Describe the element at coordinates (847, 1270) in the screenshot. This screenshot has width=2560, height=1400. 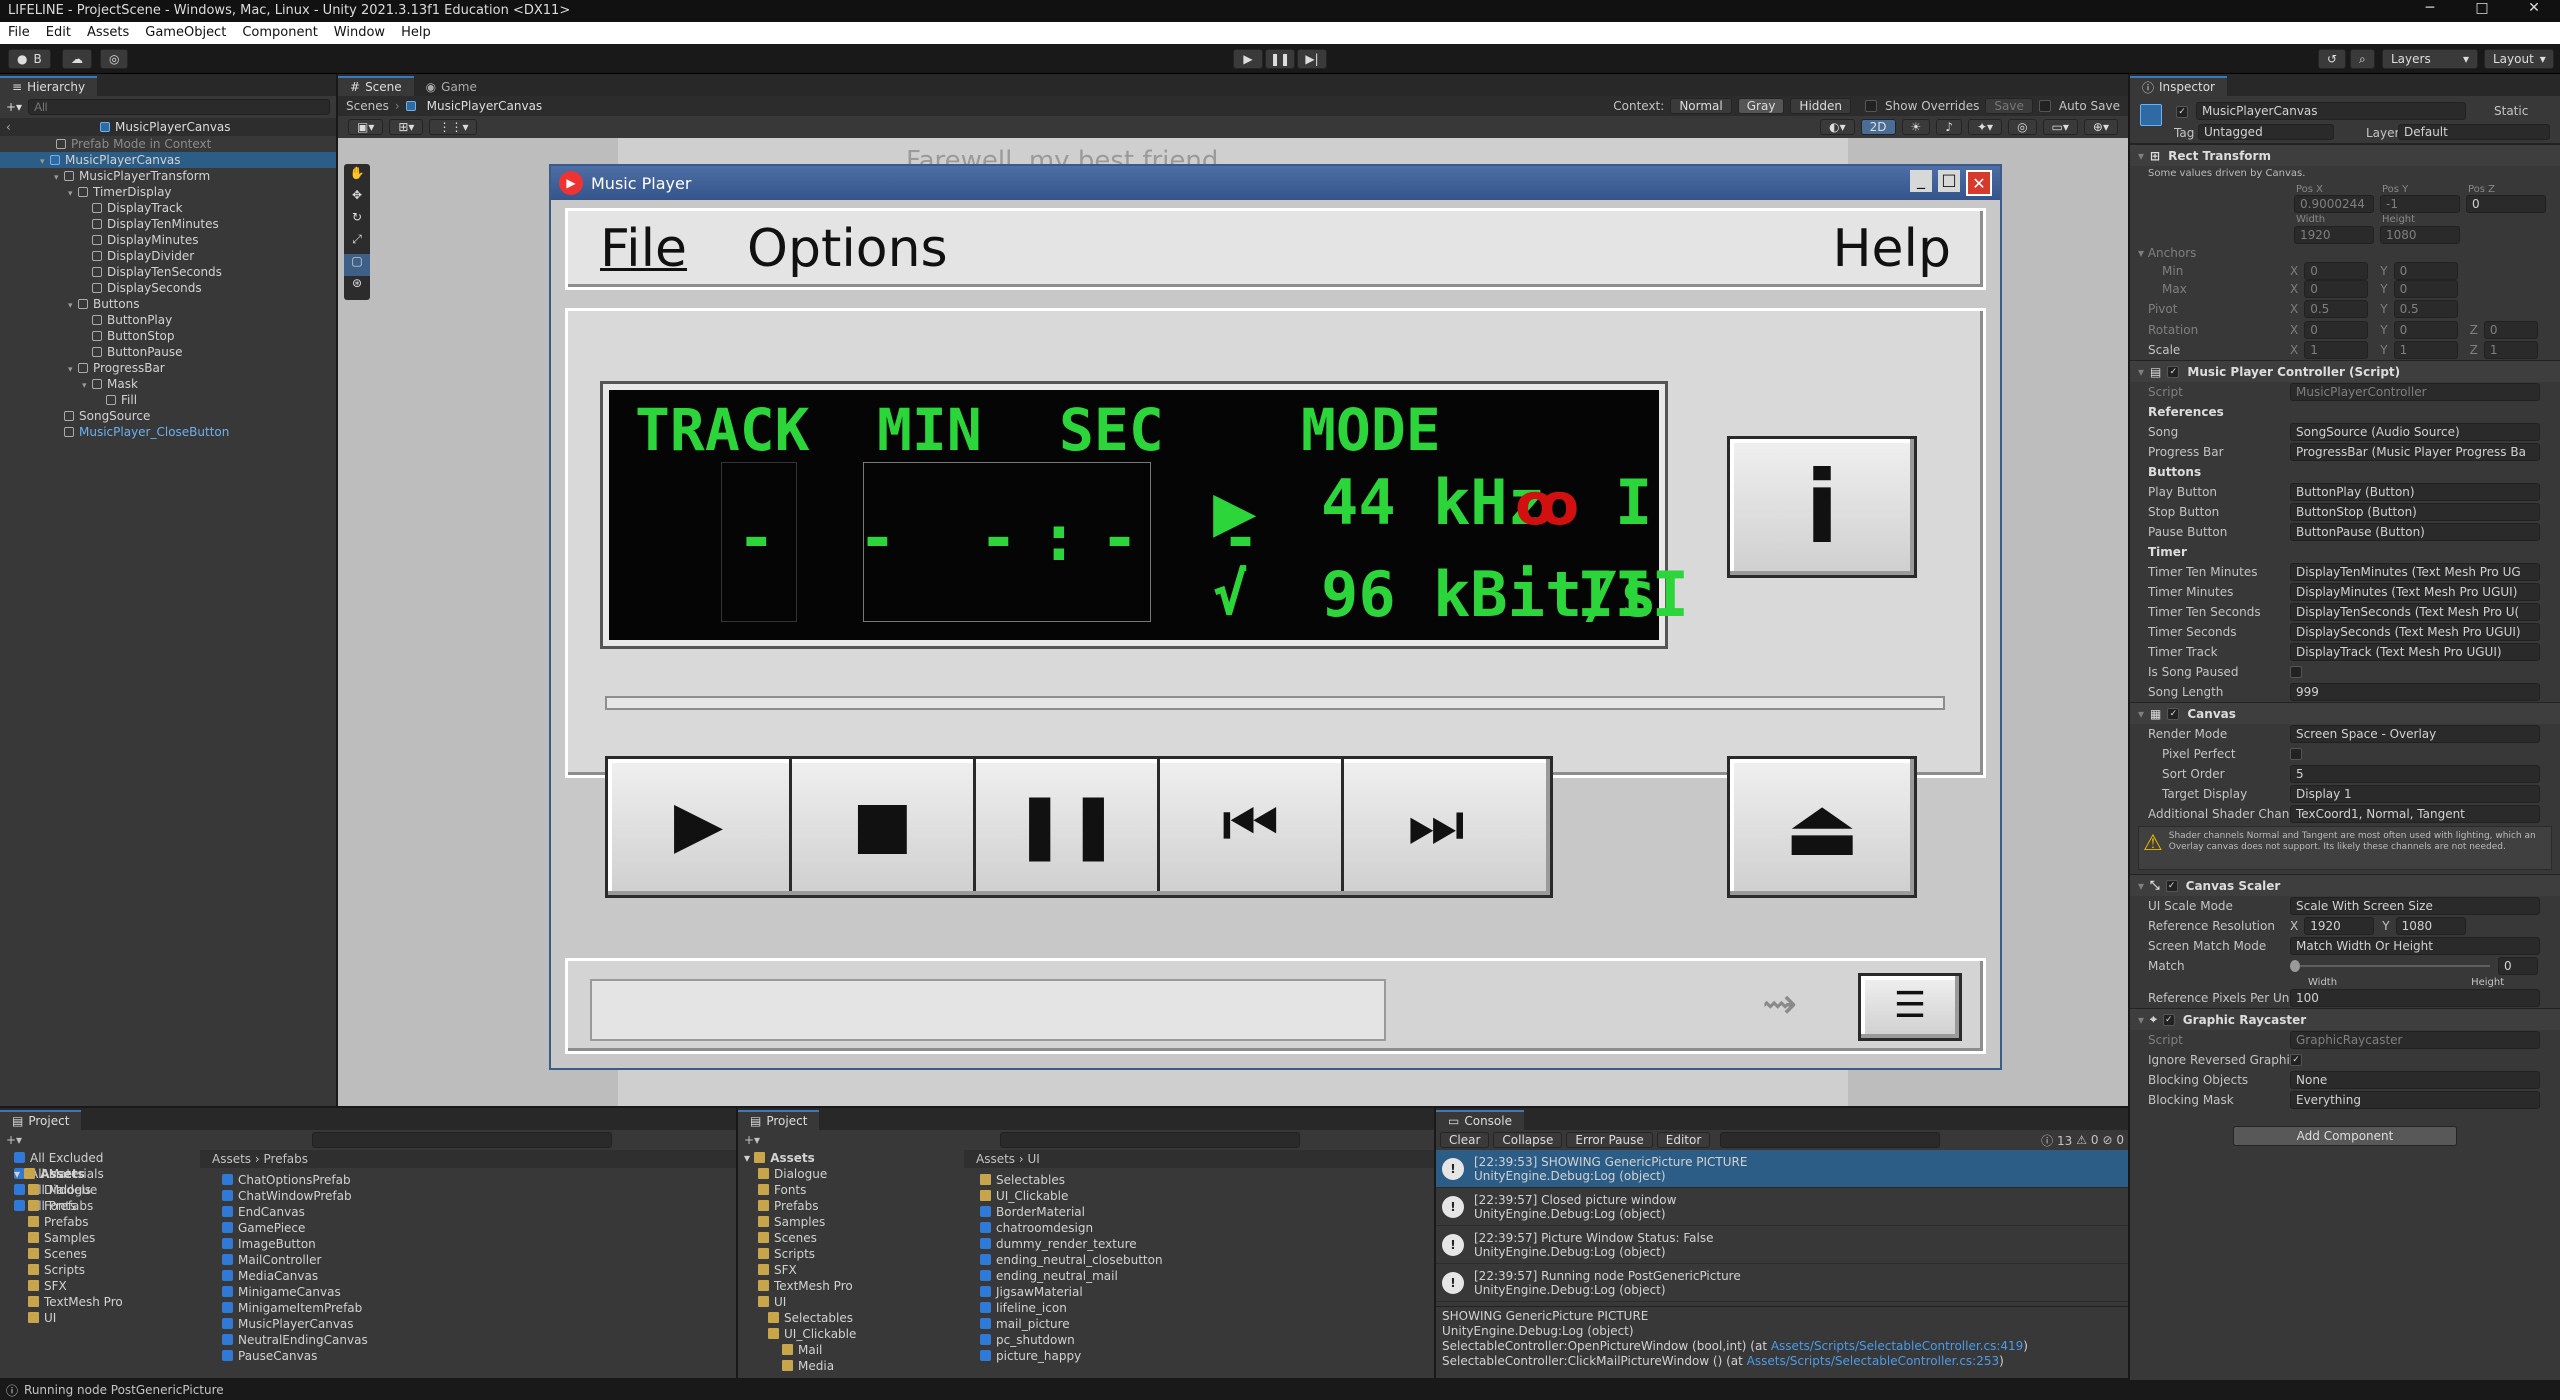
I see `project-folder: SFX` at that location.